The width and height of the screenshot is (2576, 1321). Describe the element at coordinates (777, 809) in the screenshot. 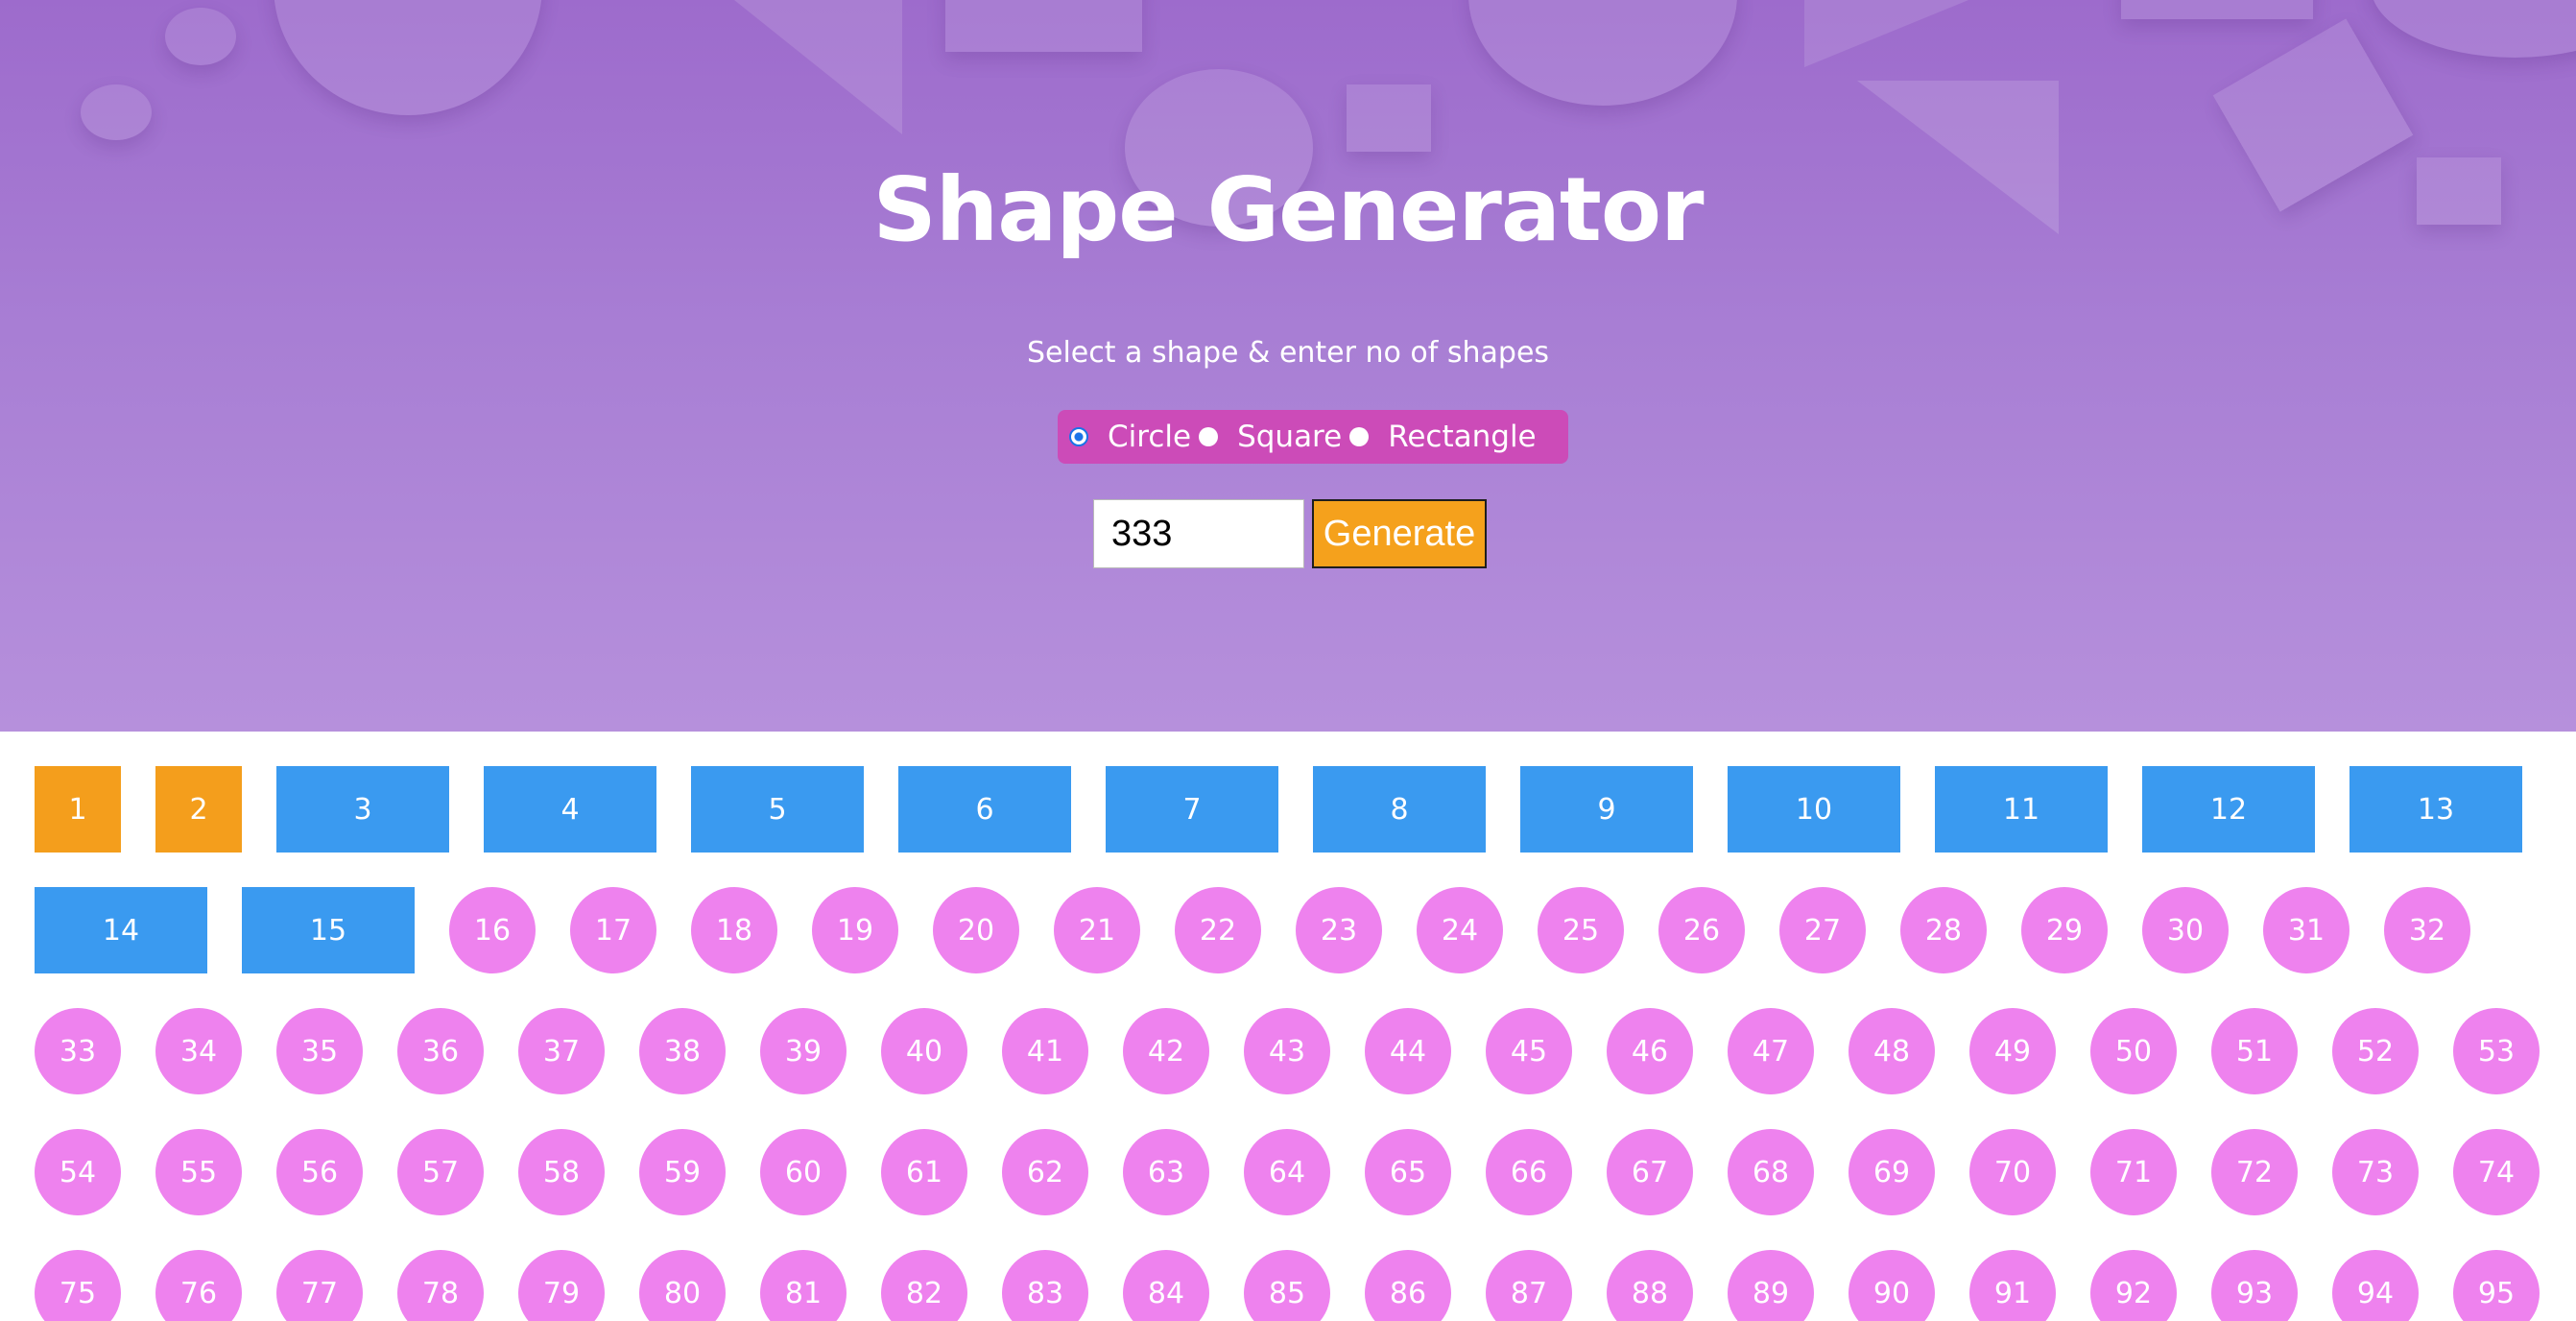

I see `shape-rectangle: 5` at that location.